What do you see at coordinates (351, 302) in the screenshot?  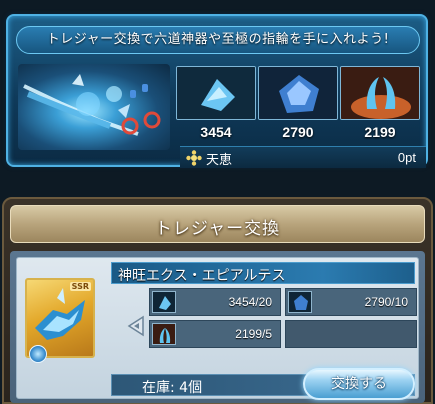 I see `requirement-2: 2790/10` at bounding box center [351, 302].